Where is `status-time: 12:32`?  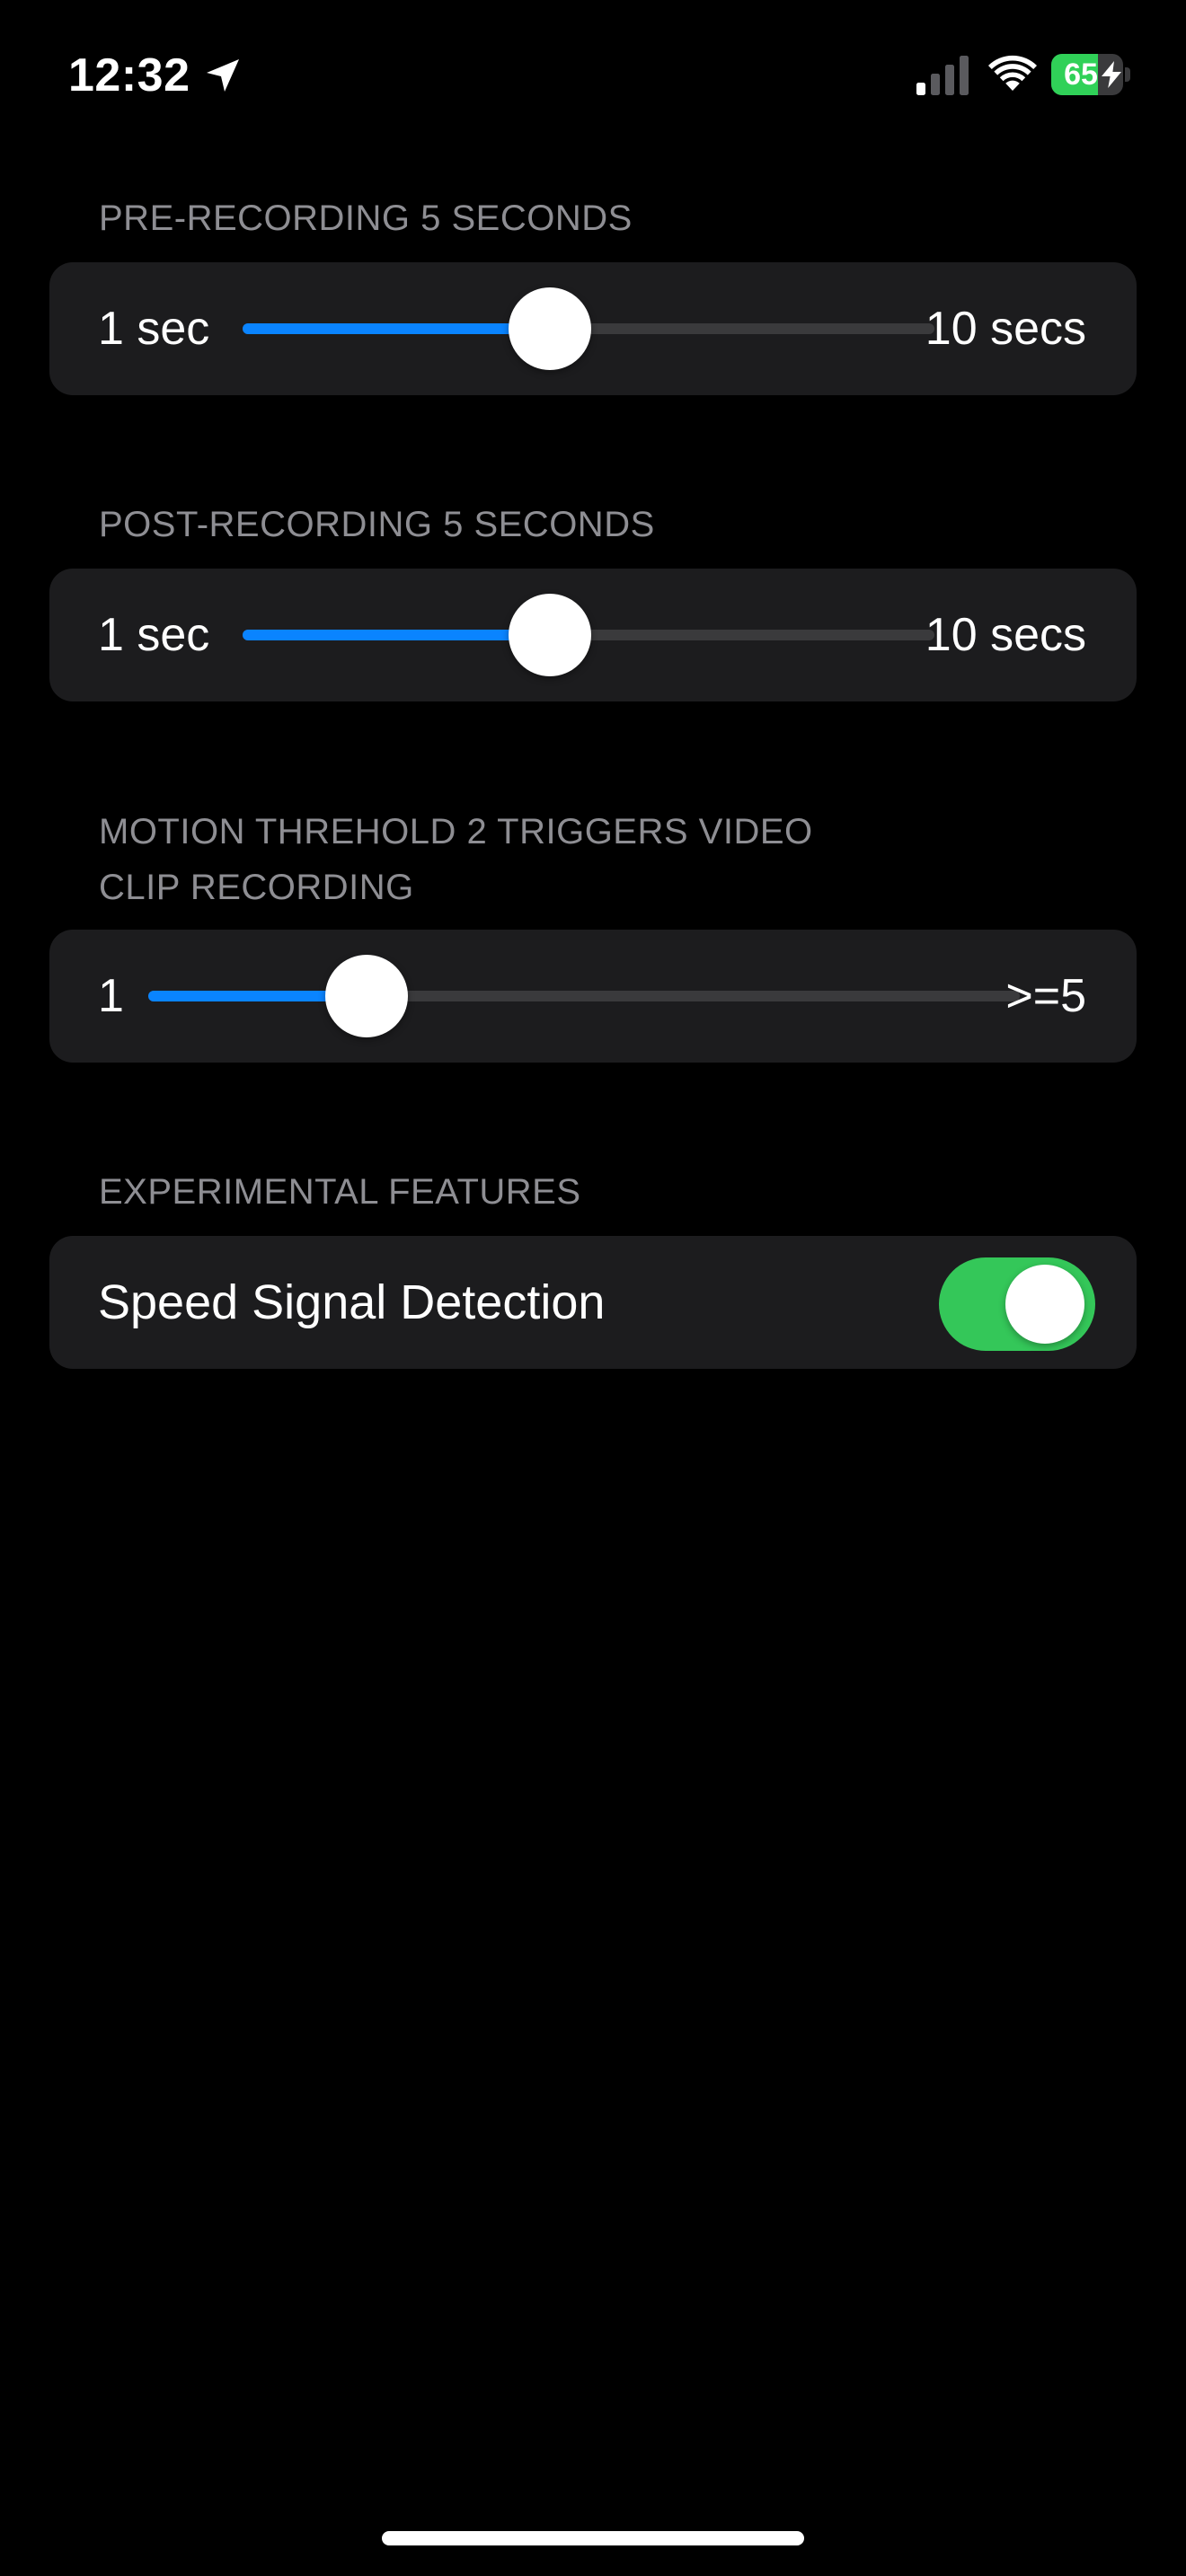
status-time: 12:32 is located at coordinates (129, 75).